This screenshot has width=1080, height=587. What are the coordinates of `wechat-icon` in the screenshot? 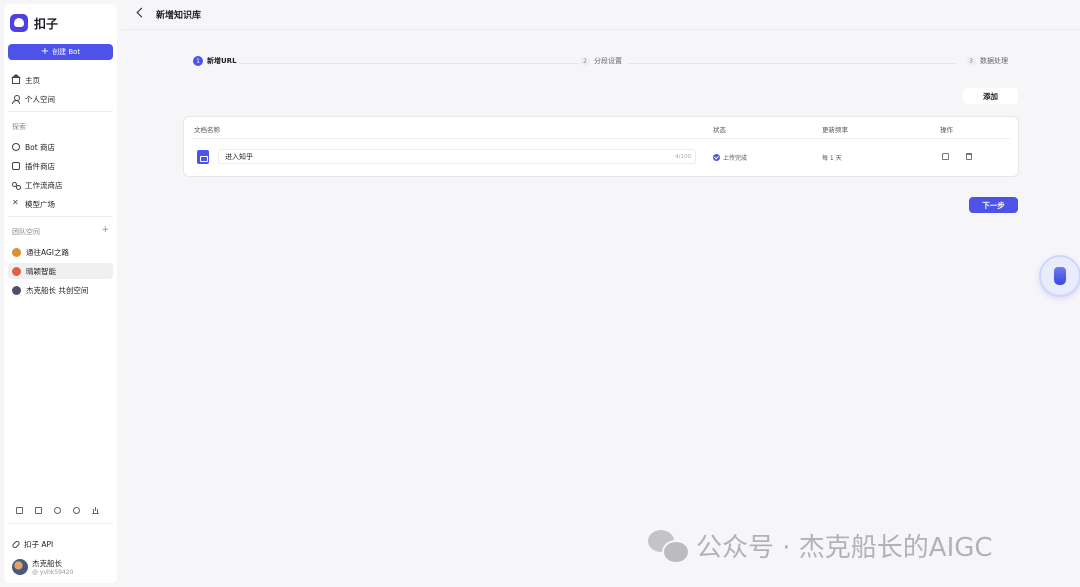 It's located at (669, 546).